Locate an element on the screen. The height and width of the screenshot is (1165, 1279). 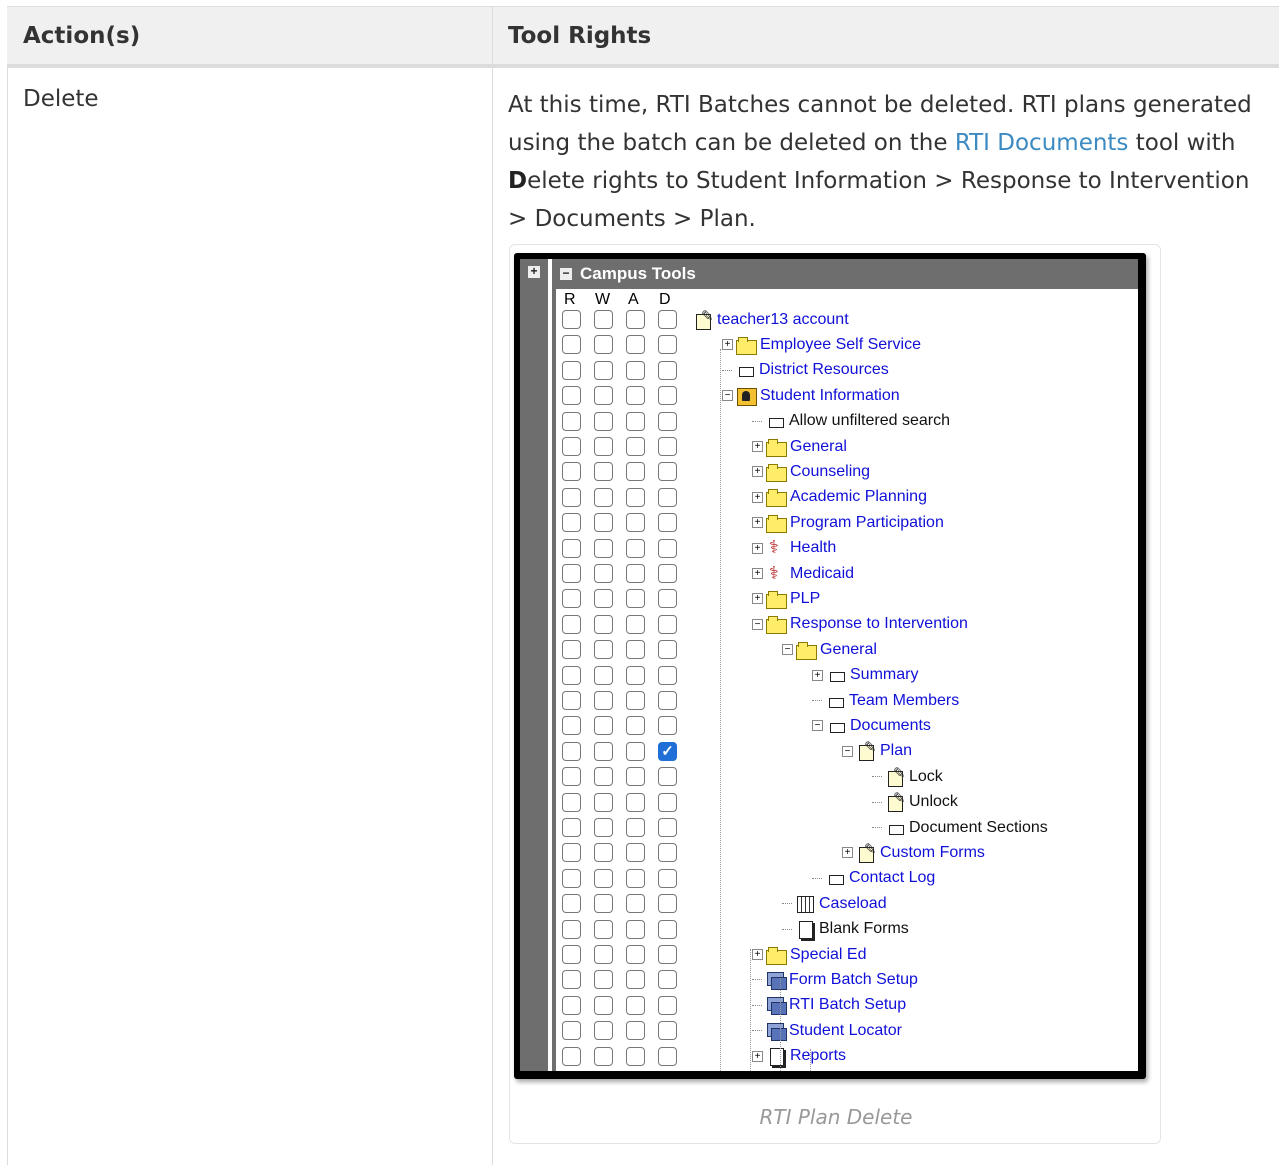
tree-node-label: Student Locator is located at coordinates (845, 1031).